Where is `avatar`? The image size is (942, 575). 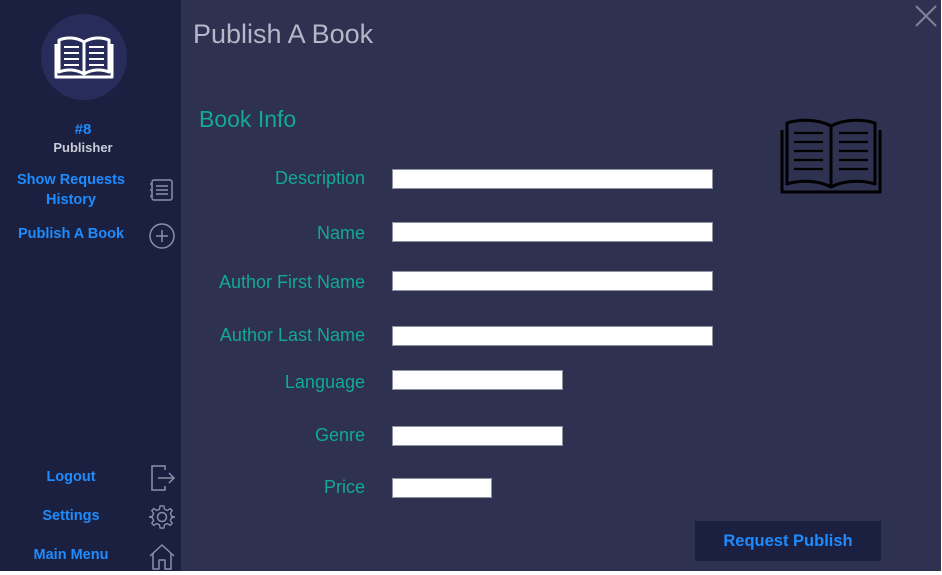
avatar is located at coordinates (84, 57).